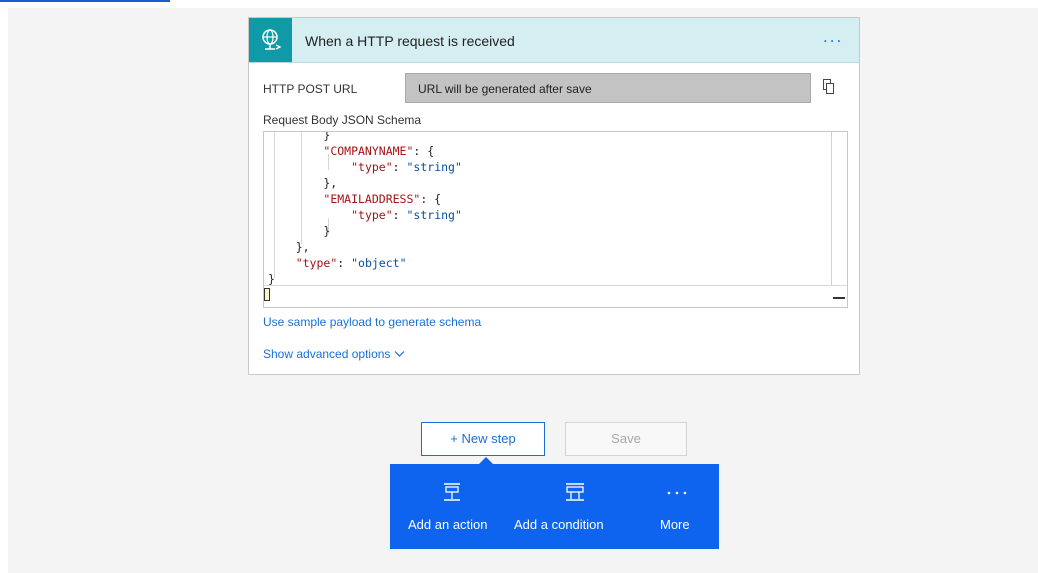 This screenshot has width=1038, height=573. What do you see at coordinates (675, 524) in the screenshot?
I see `more-label: More` at bounding box center [675, 524].